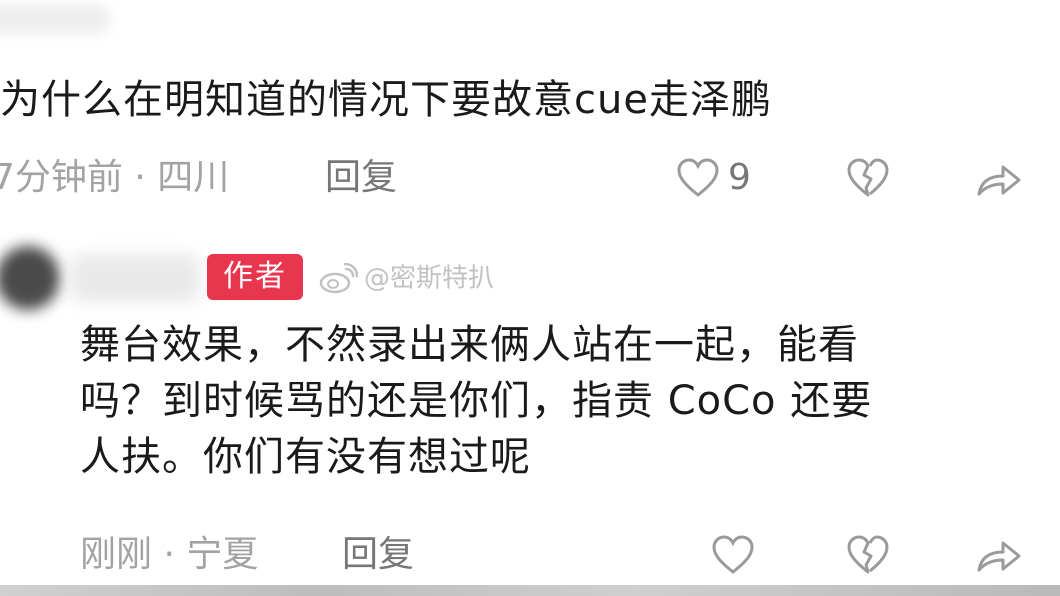 Image resolution: width=1060 pixels, height=596 pixels. Describe the element at coordinates (469, 345) in the screenshot. I see `reply-text-line: 舞台效果，不然录出来俩人站在一起，能看` at that location.